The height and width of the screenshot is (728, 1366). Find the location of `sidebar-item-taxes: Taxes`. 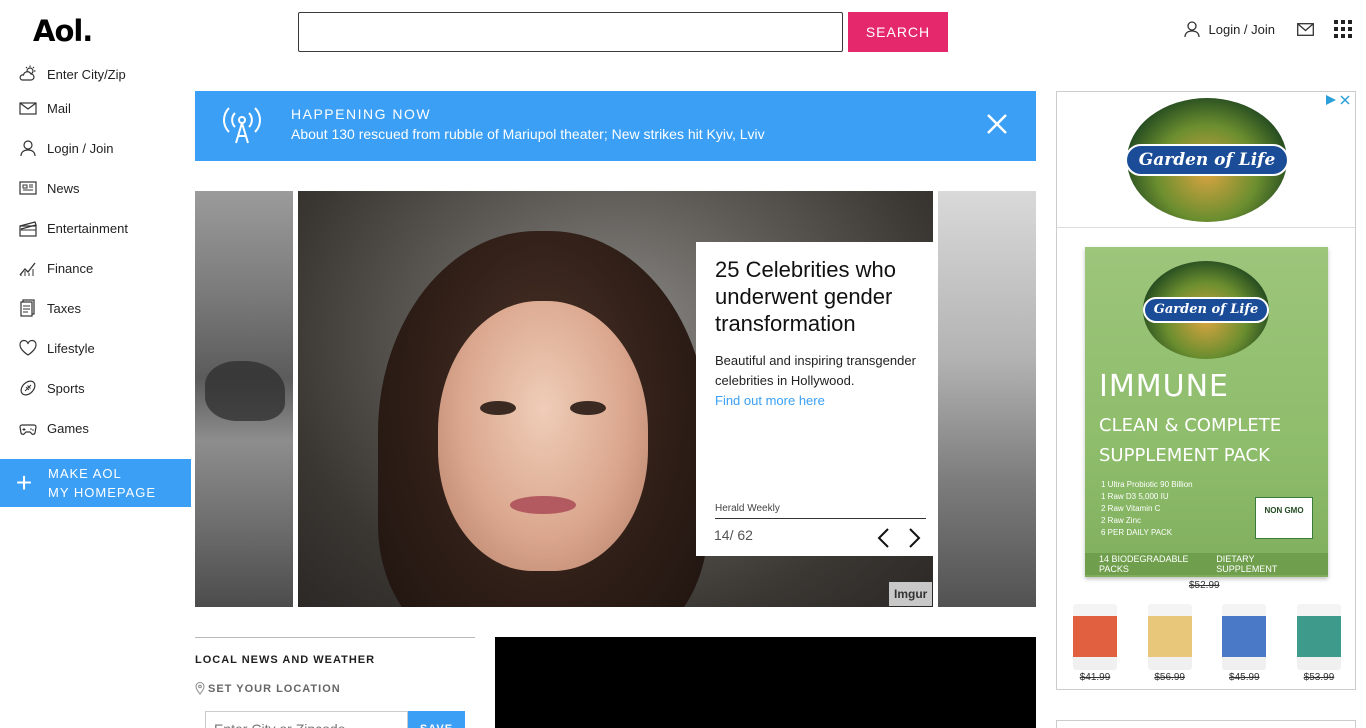

sidebar-item-taxes: Taxes is located at coordinates (95, 308).